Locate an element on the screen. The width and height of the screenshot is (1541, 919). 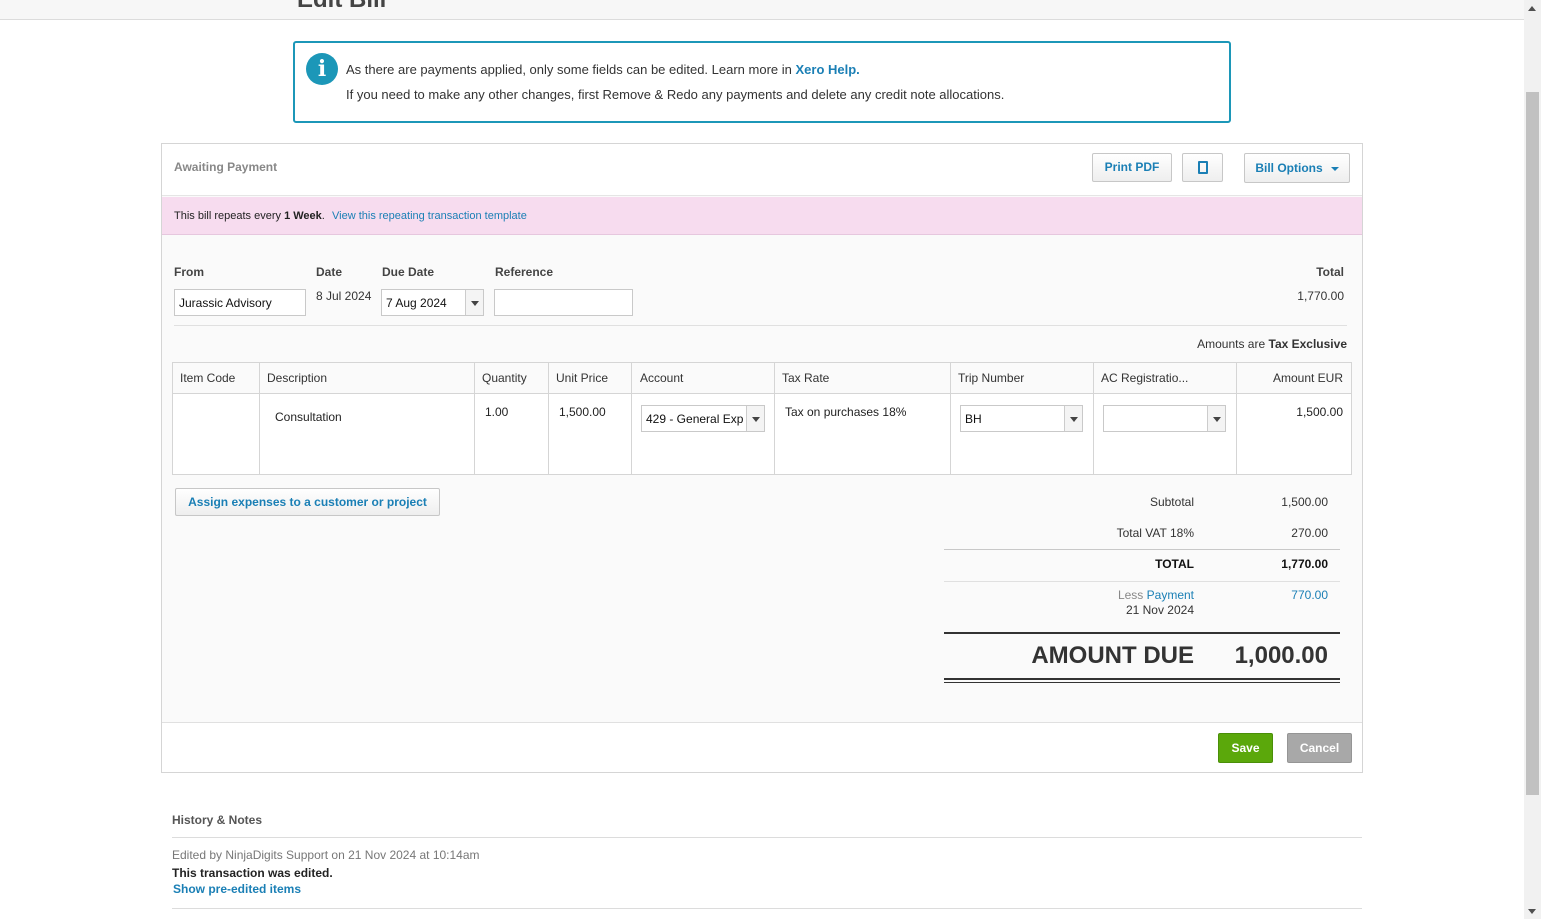
subtotal-label: Subtotal is located at coordinates (1171, 502).